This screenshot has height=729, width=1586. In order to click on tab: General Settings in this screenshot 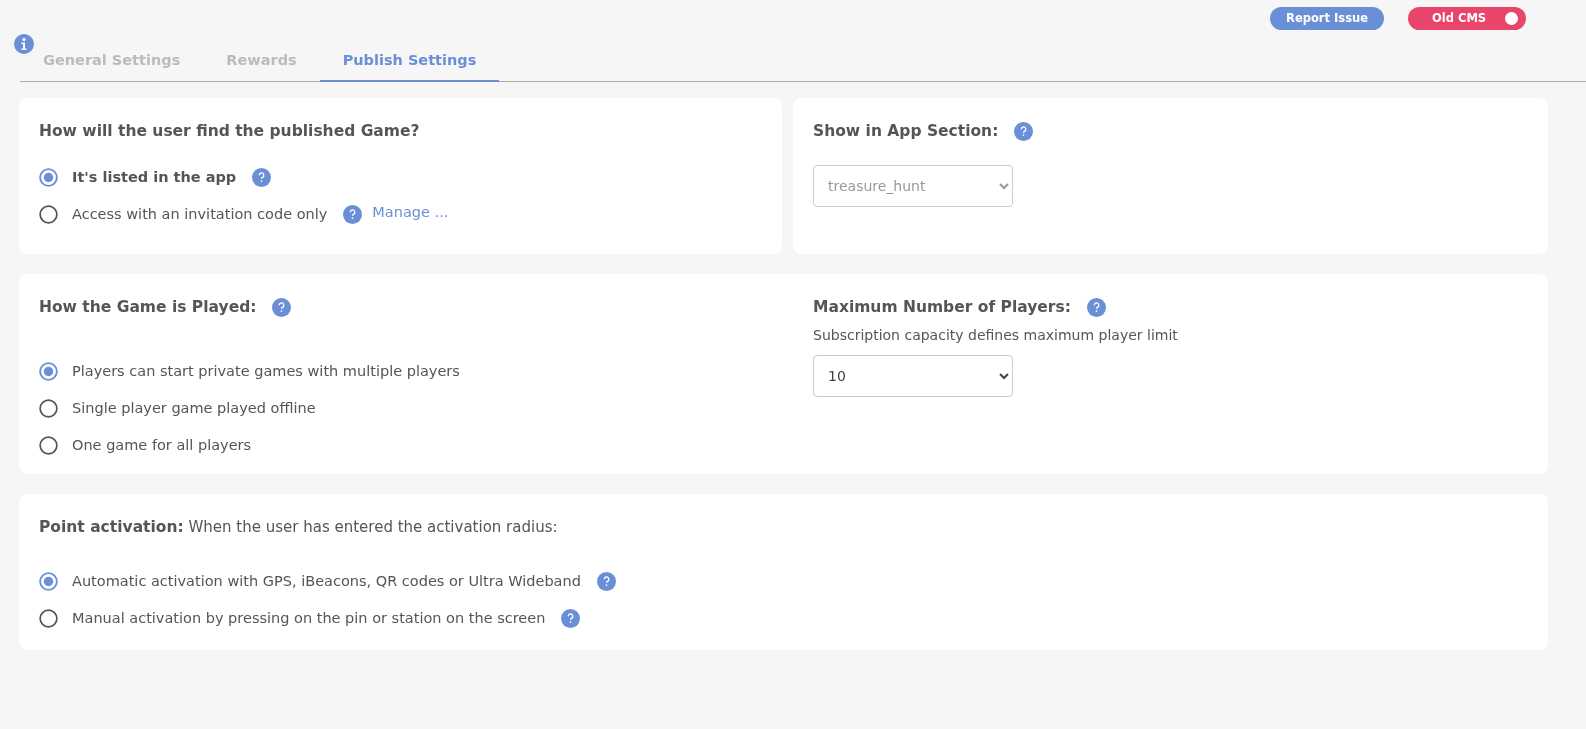, I will do `click(112, 63)`.